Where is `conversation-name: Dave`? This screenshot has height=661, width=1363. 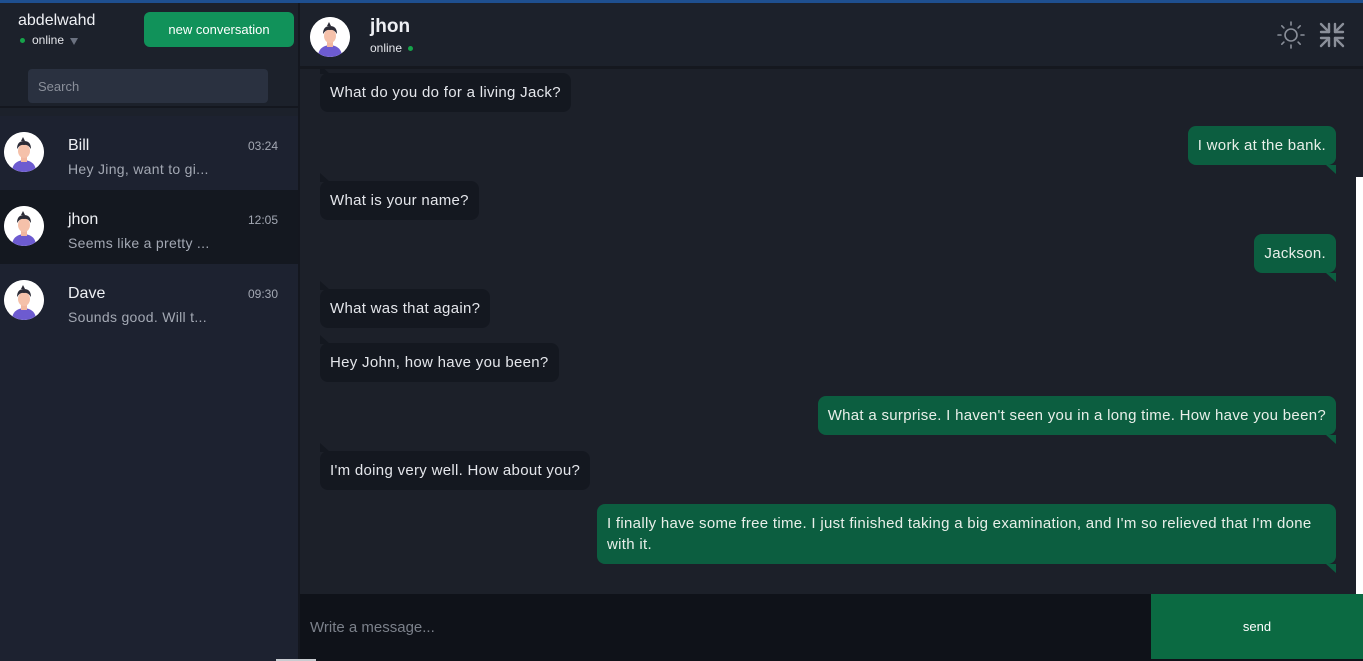
conversation-name: Dave is located at coordinates (87, 293).